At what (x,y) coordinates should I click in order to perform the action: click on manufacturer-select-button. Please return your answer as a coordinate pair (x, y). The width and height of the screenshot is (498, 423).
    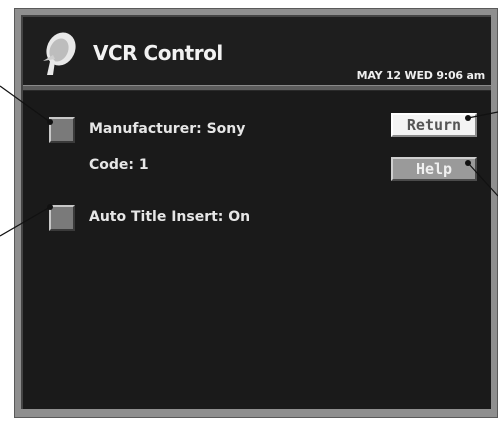
    Looking at the image, I should click on (62, 130).